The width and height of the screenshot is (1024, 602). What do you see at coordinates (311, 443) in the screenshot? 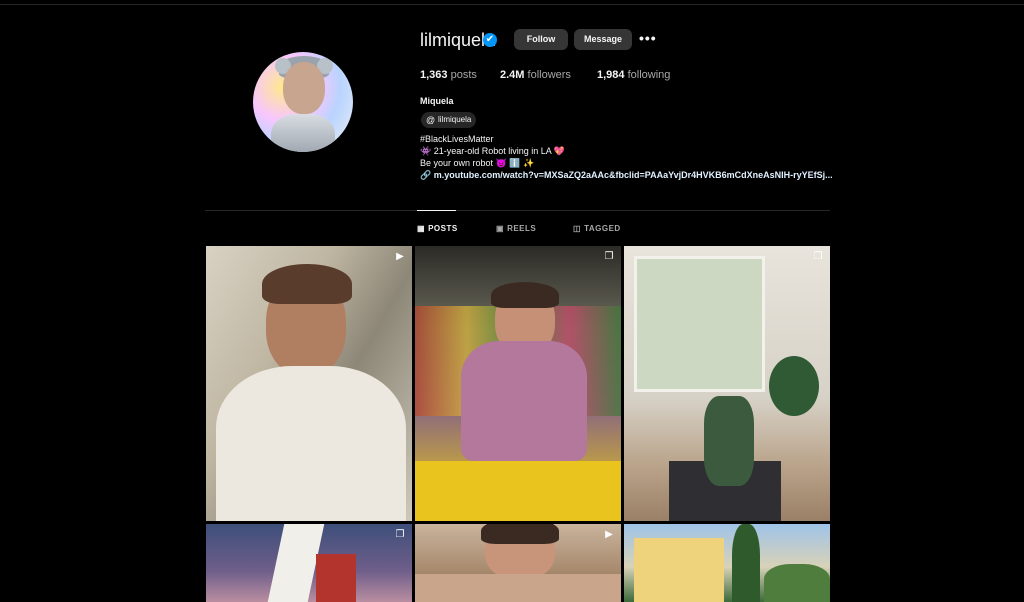
I see `post-robe` at bounding box center [311, 443].